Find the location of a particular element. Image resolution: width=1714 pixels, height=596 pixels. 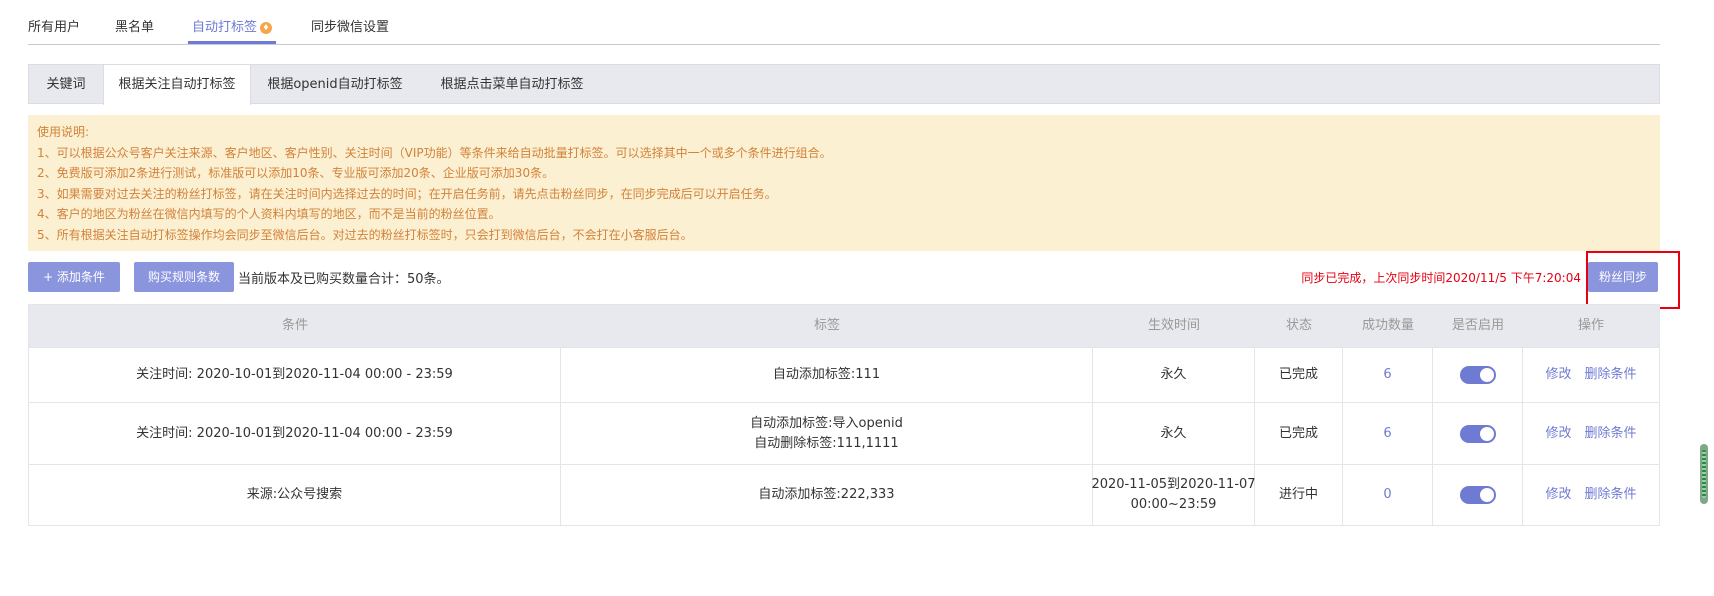

header-enabled: 是否启用 is located at coordinates (1477, 325).